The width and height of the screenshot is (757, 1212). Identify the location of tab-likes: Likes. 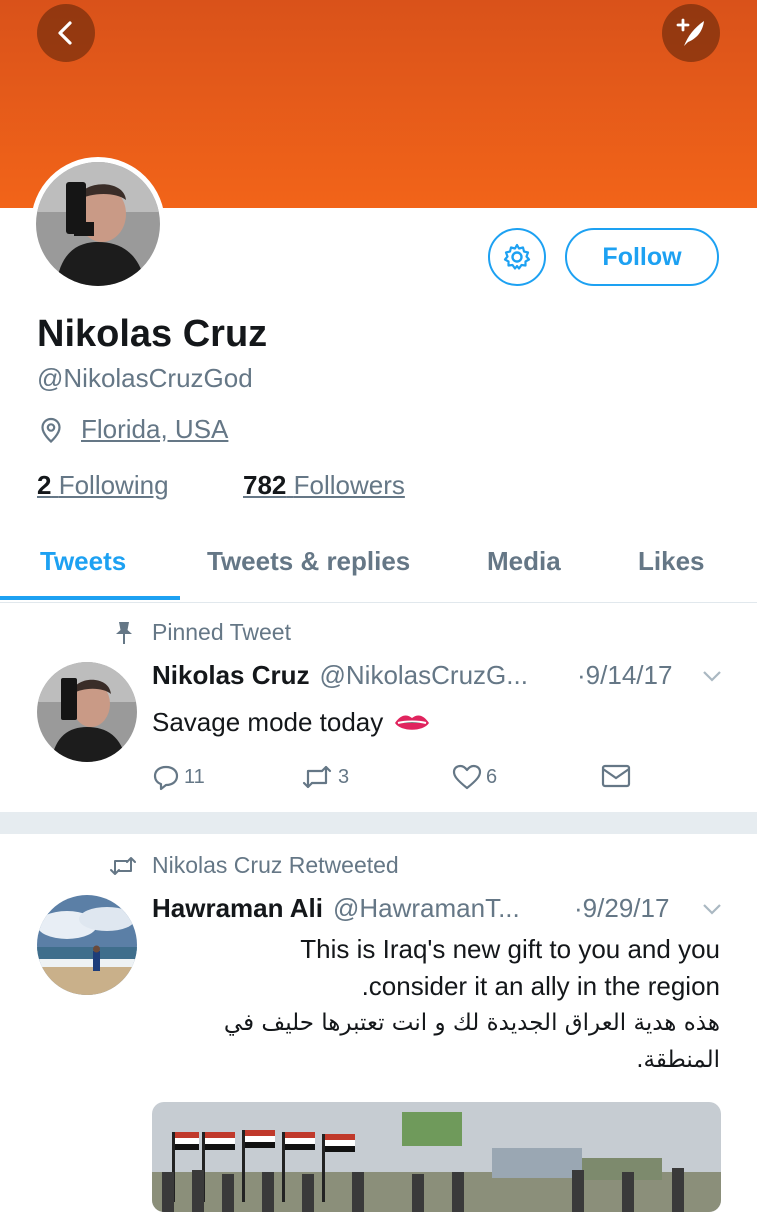
(671, 561).